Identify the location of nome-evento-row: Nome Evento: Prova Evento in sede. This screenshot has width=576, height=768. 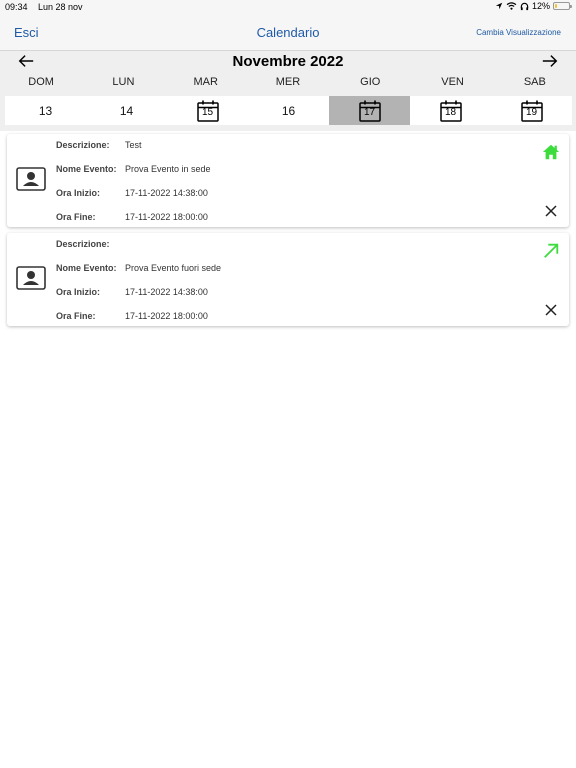
(133, 169).